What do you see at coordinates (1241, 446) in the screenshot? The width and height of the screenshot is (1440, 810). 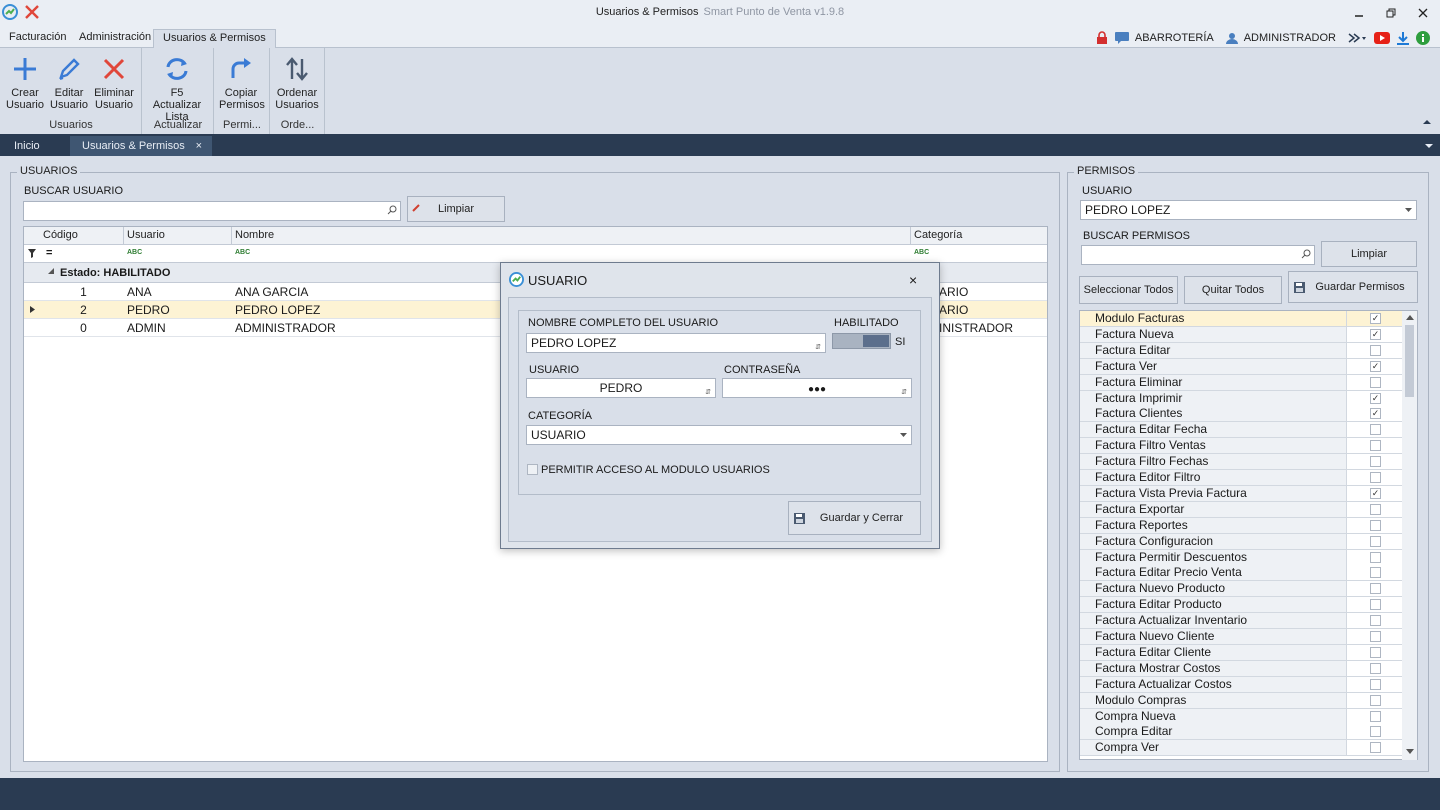 I see `permiso-row: Factura Filtro Ventas` at bounding box center [1241, 446].